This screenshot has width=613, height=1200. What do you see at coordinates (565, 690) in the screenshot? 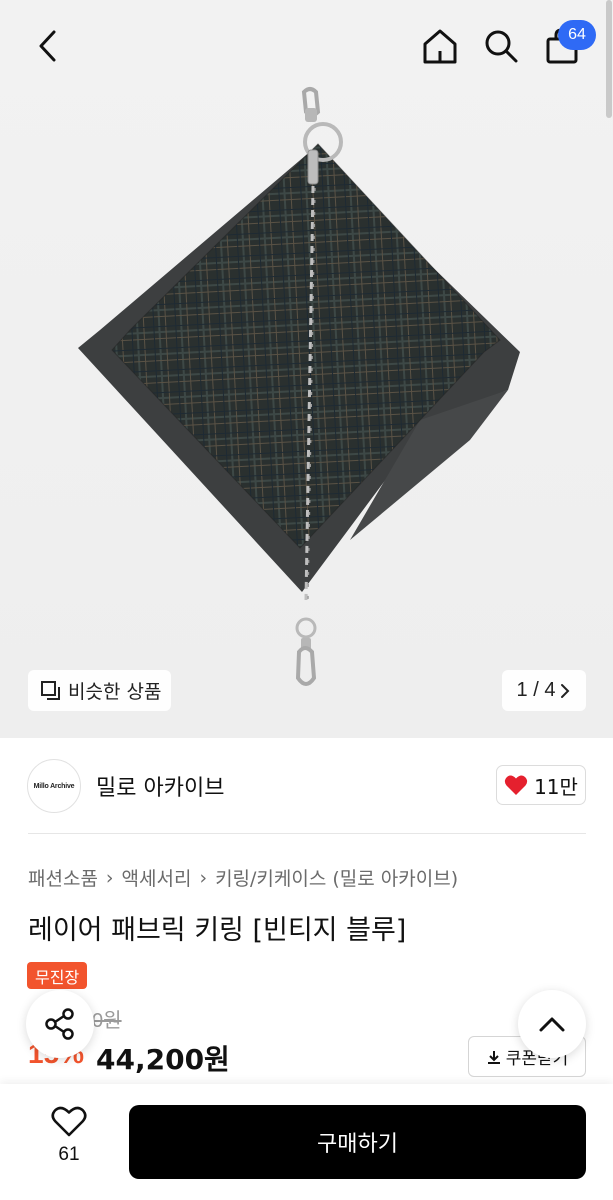
I see `chevron-right-icon` at bounding box center [565, 690].